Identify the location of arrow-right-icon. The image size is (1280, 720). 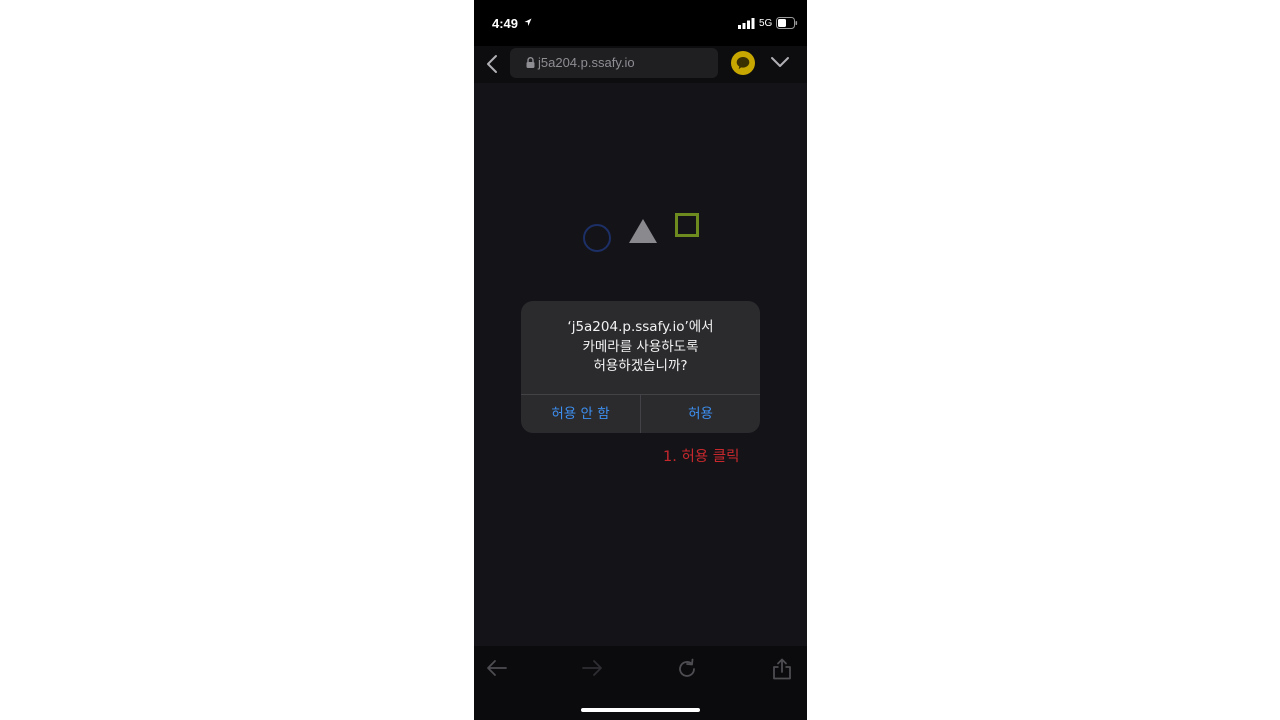
(592, 668).